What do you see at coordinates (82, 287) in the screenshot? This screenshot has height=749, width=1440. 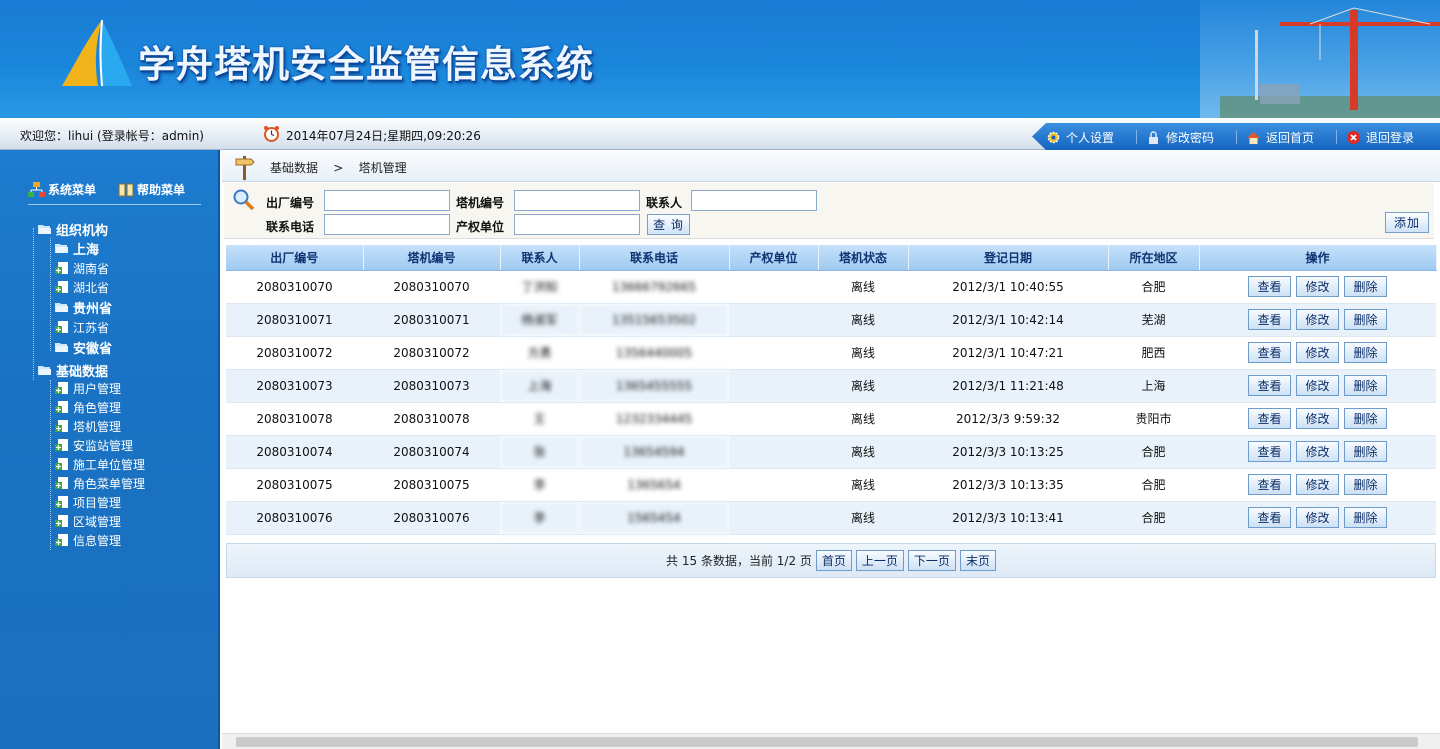 I see `tree-node-hubei: 湖北省` at bounding box center [82, 287].